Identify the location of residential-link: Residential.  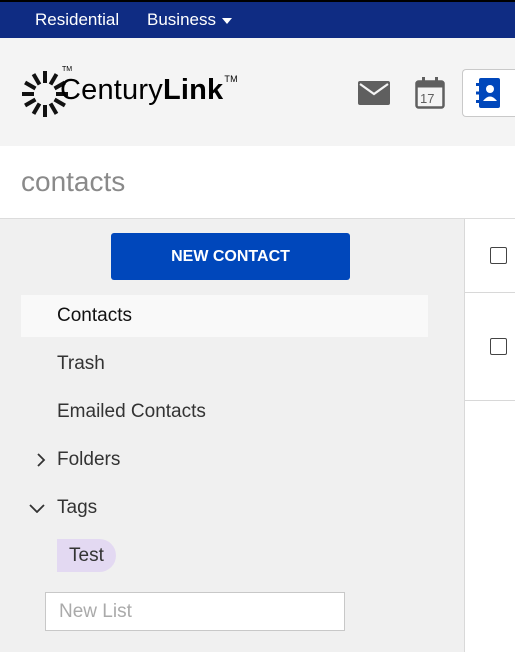
(77, 20).